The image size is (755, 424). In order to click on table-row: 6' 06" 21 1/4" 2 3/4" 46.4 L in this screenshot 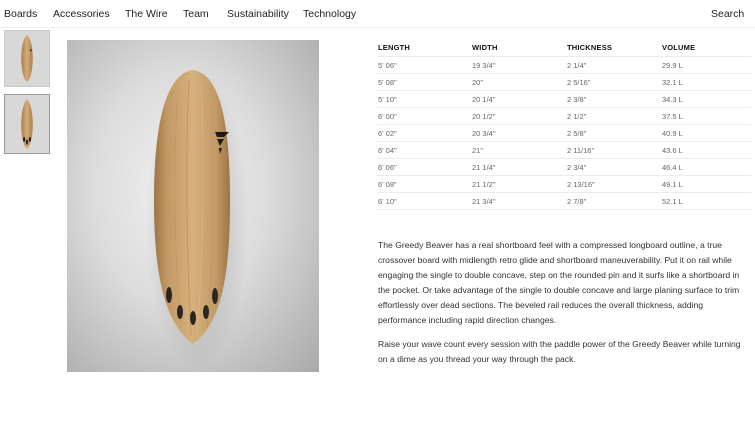, I will do `click(564, 167)`.